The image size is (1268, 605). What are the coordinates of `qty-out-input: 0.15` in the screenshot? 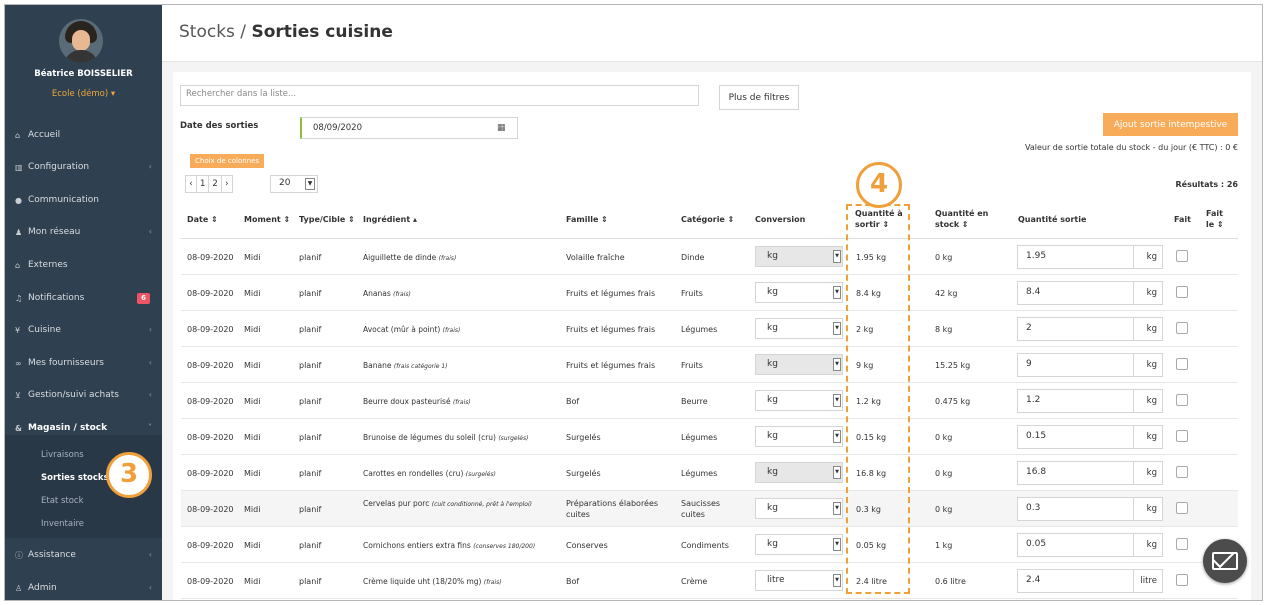 It's located at (1075, 437).